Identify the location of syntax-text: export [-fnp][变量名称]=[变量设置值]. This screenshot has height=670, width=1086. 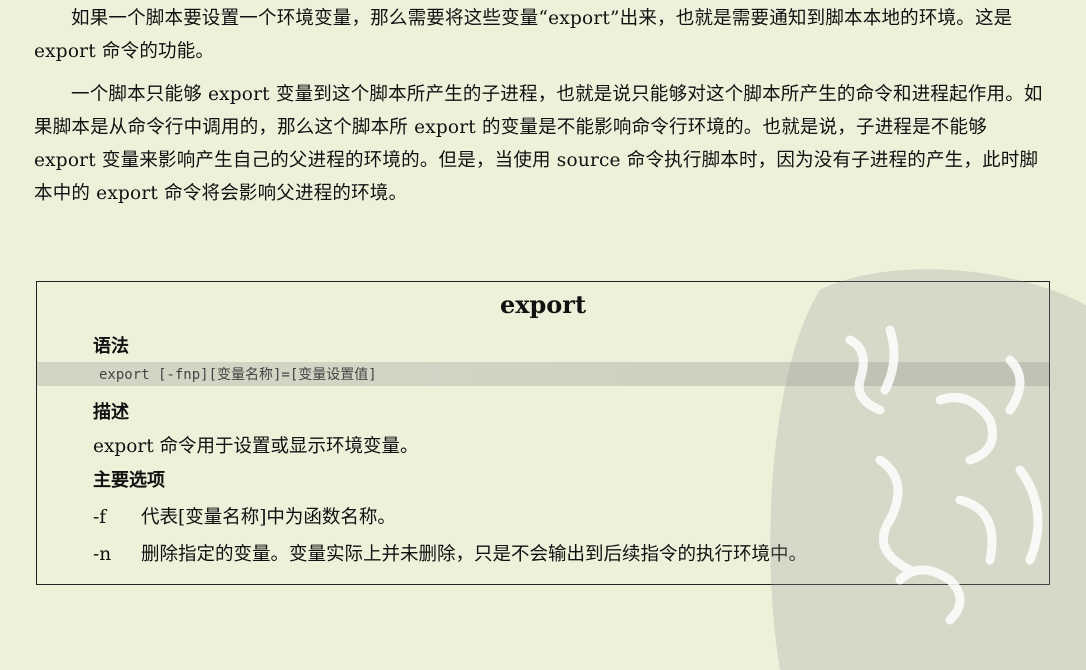
(238, 375).